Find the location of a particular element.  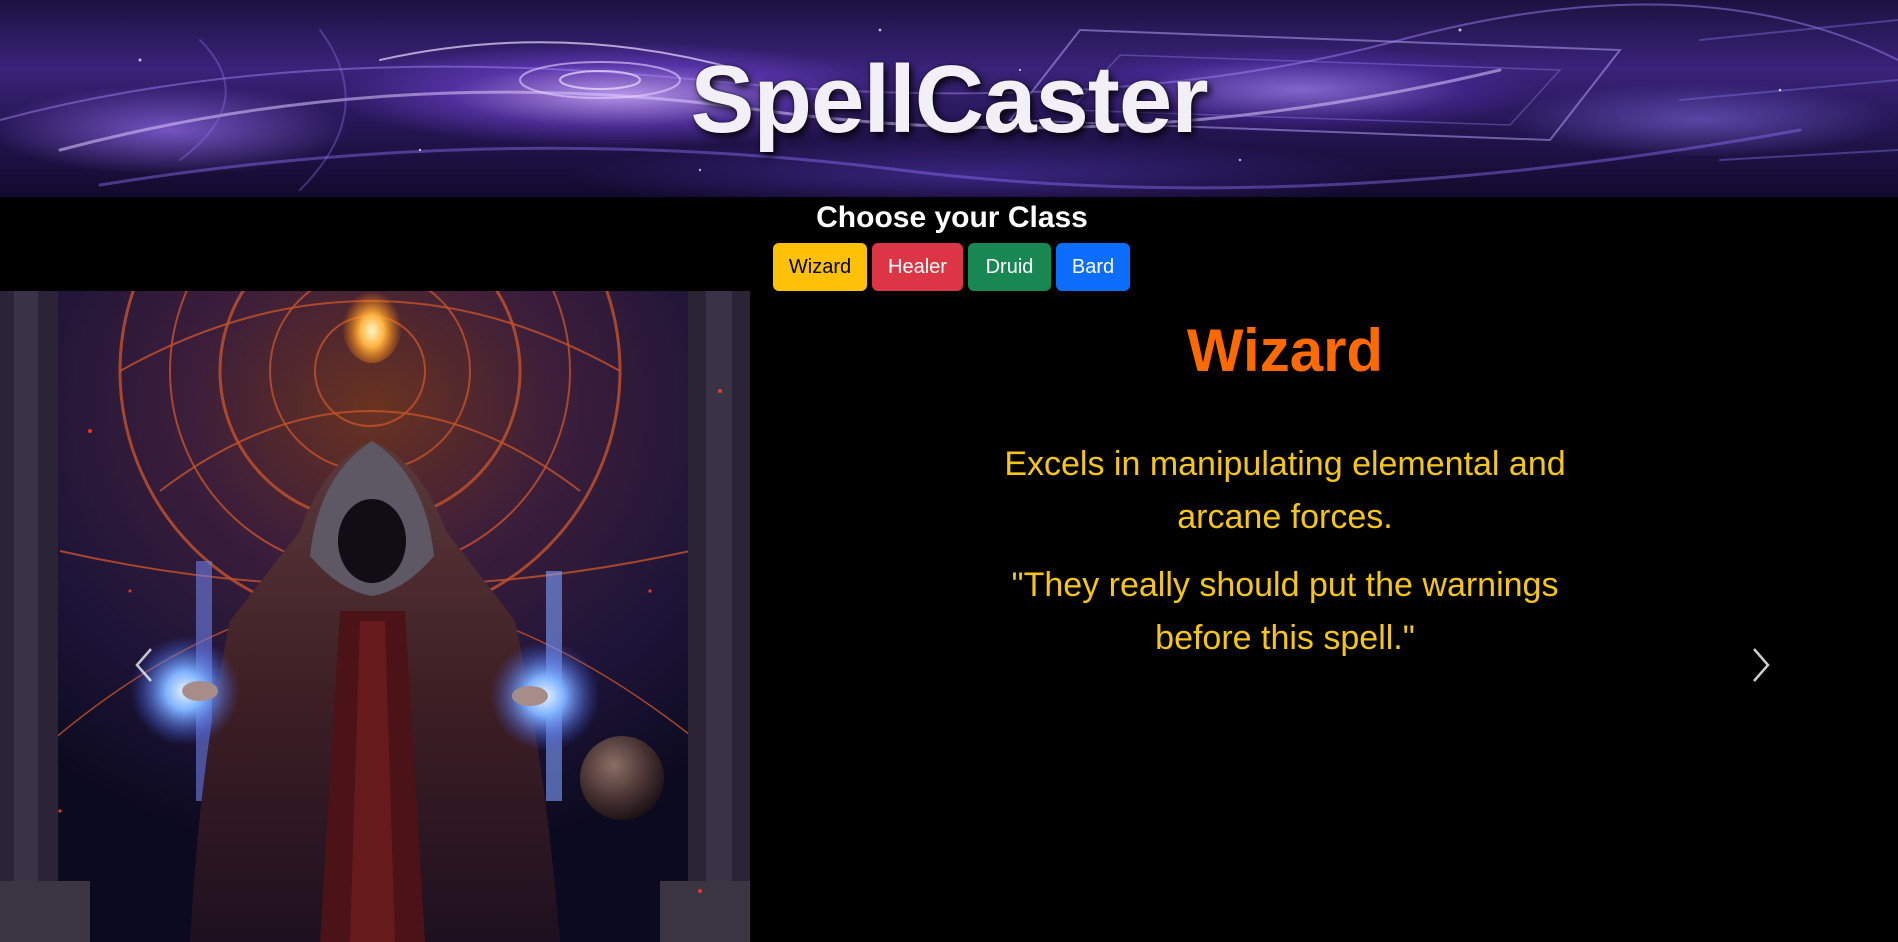

carousel-prev-button is located at coordinates (145, 665).